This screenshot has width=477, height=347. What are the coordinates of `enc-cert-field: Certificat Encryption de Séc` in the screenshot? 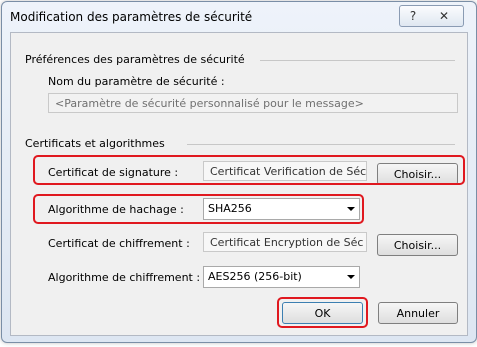 It's located at (285, 242).